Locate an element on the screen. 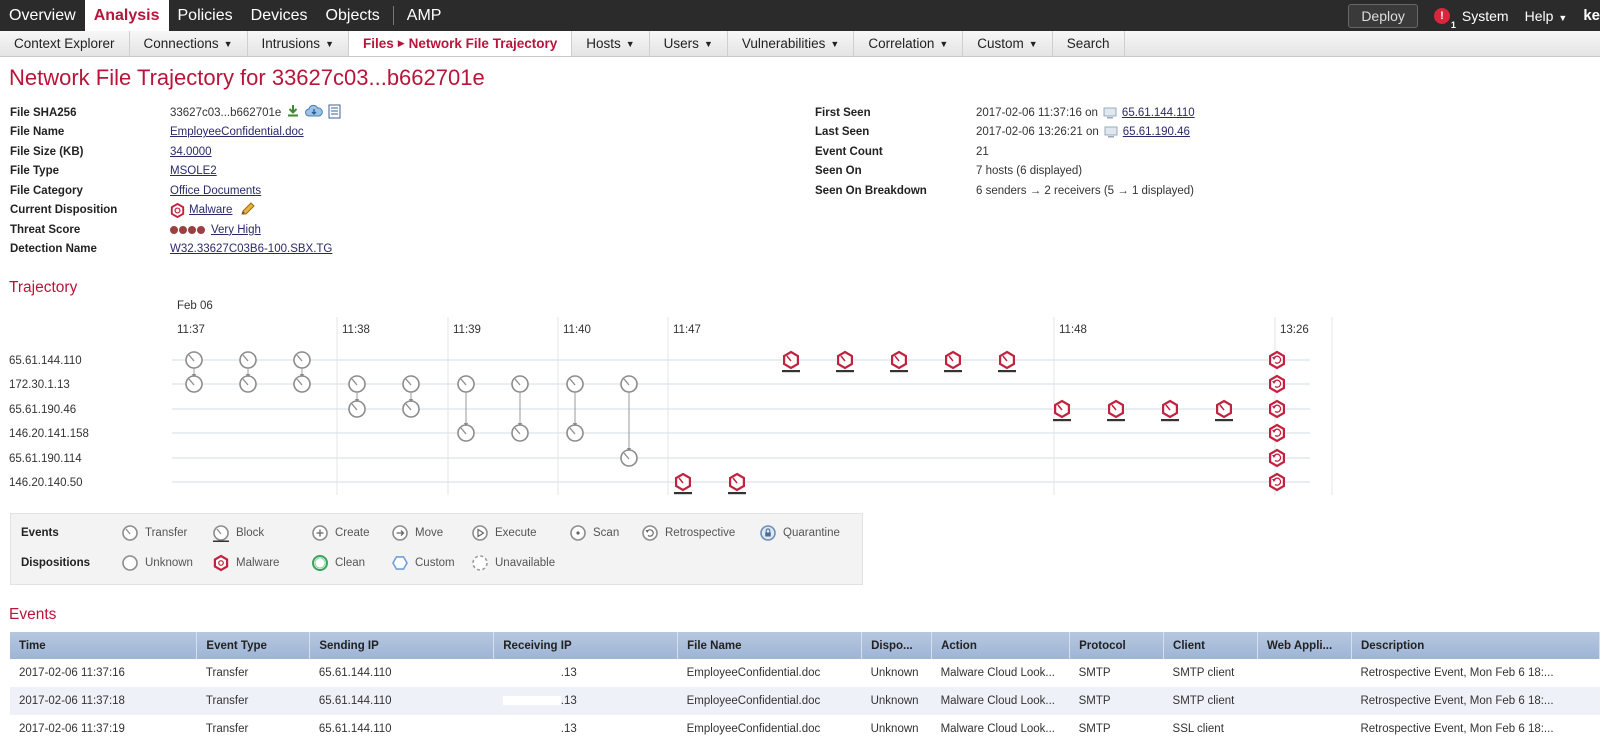  table-cell: SMTP client is located at coordinates (1203, 673).